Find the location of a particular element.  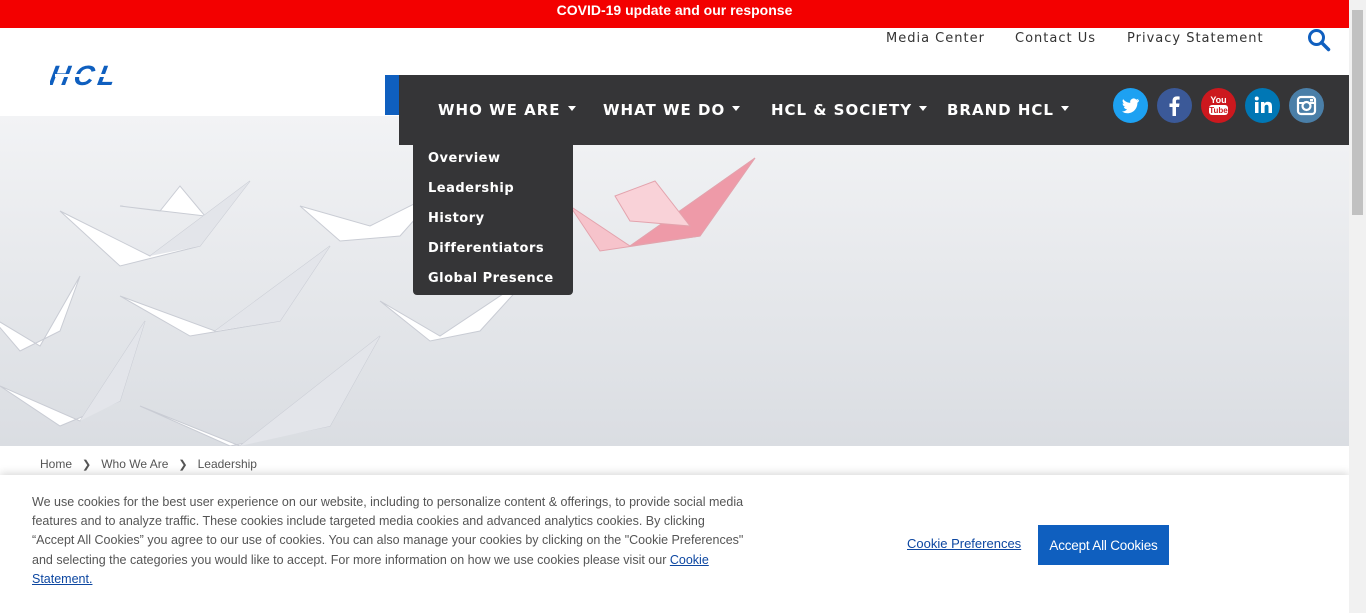

nav-what-we-do: WHAT WE DO is located at coordinates (672, 110).